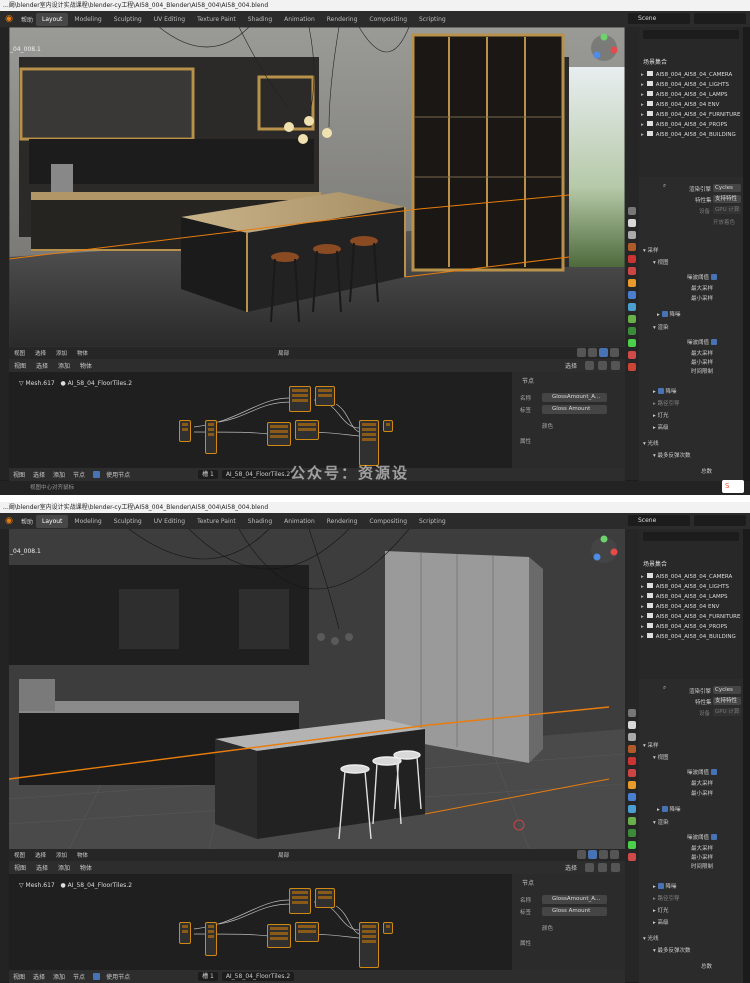  What do you see at coordinates (661, 262) in the screenshot?
I see `viewport-subpanel: ▾ 视图` at bounding box center [661, 262].